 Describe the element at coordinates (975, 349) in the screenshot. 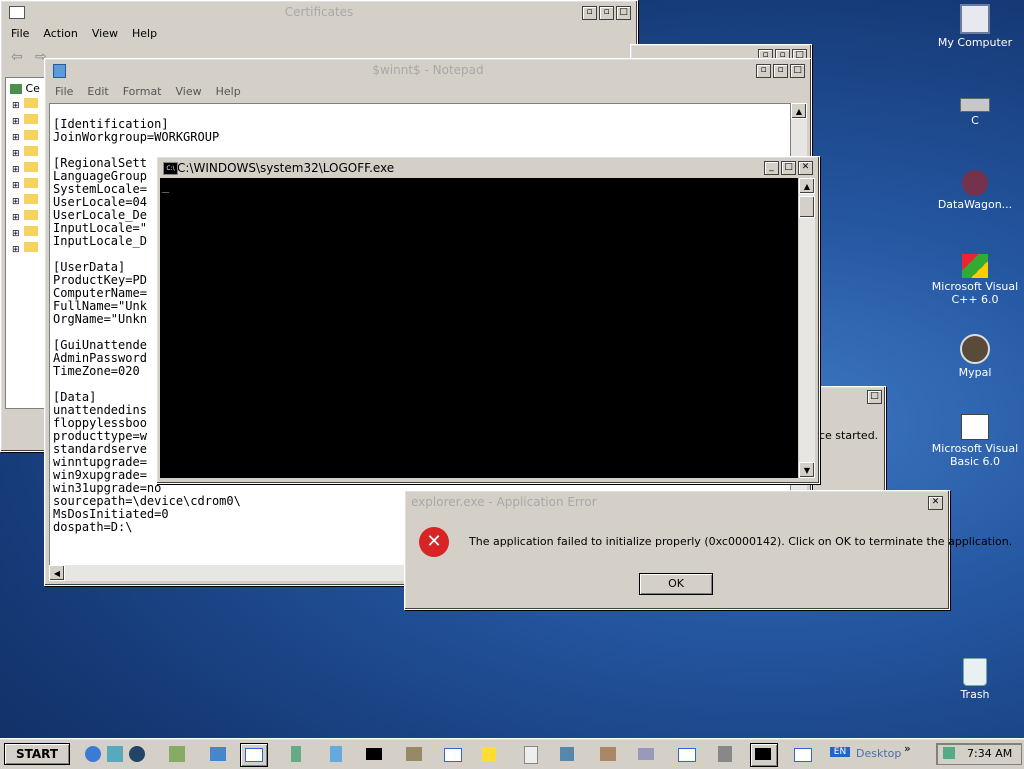

I see `mypal-icon` at that location.